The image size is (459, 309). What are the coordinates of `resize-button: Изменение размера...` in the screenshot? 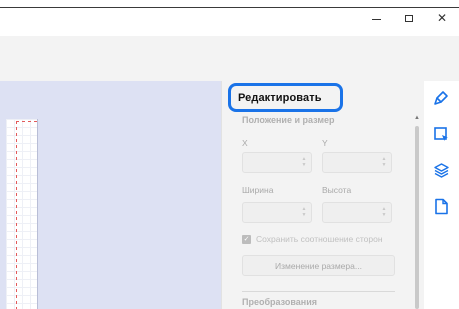 It's located at (318, 265).